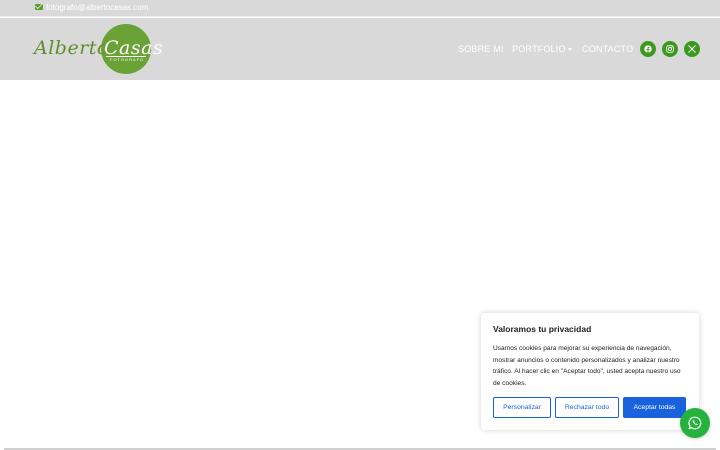 This screenshot has height=450, width=720. I want to click on site-logo: Alberto Casas FOTOGRAFO, so click(98, 49).